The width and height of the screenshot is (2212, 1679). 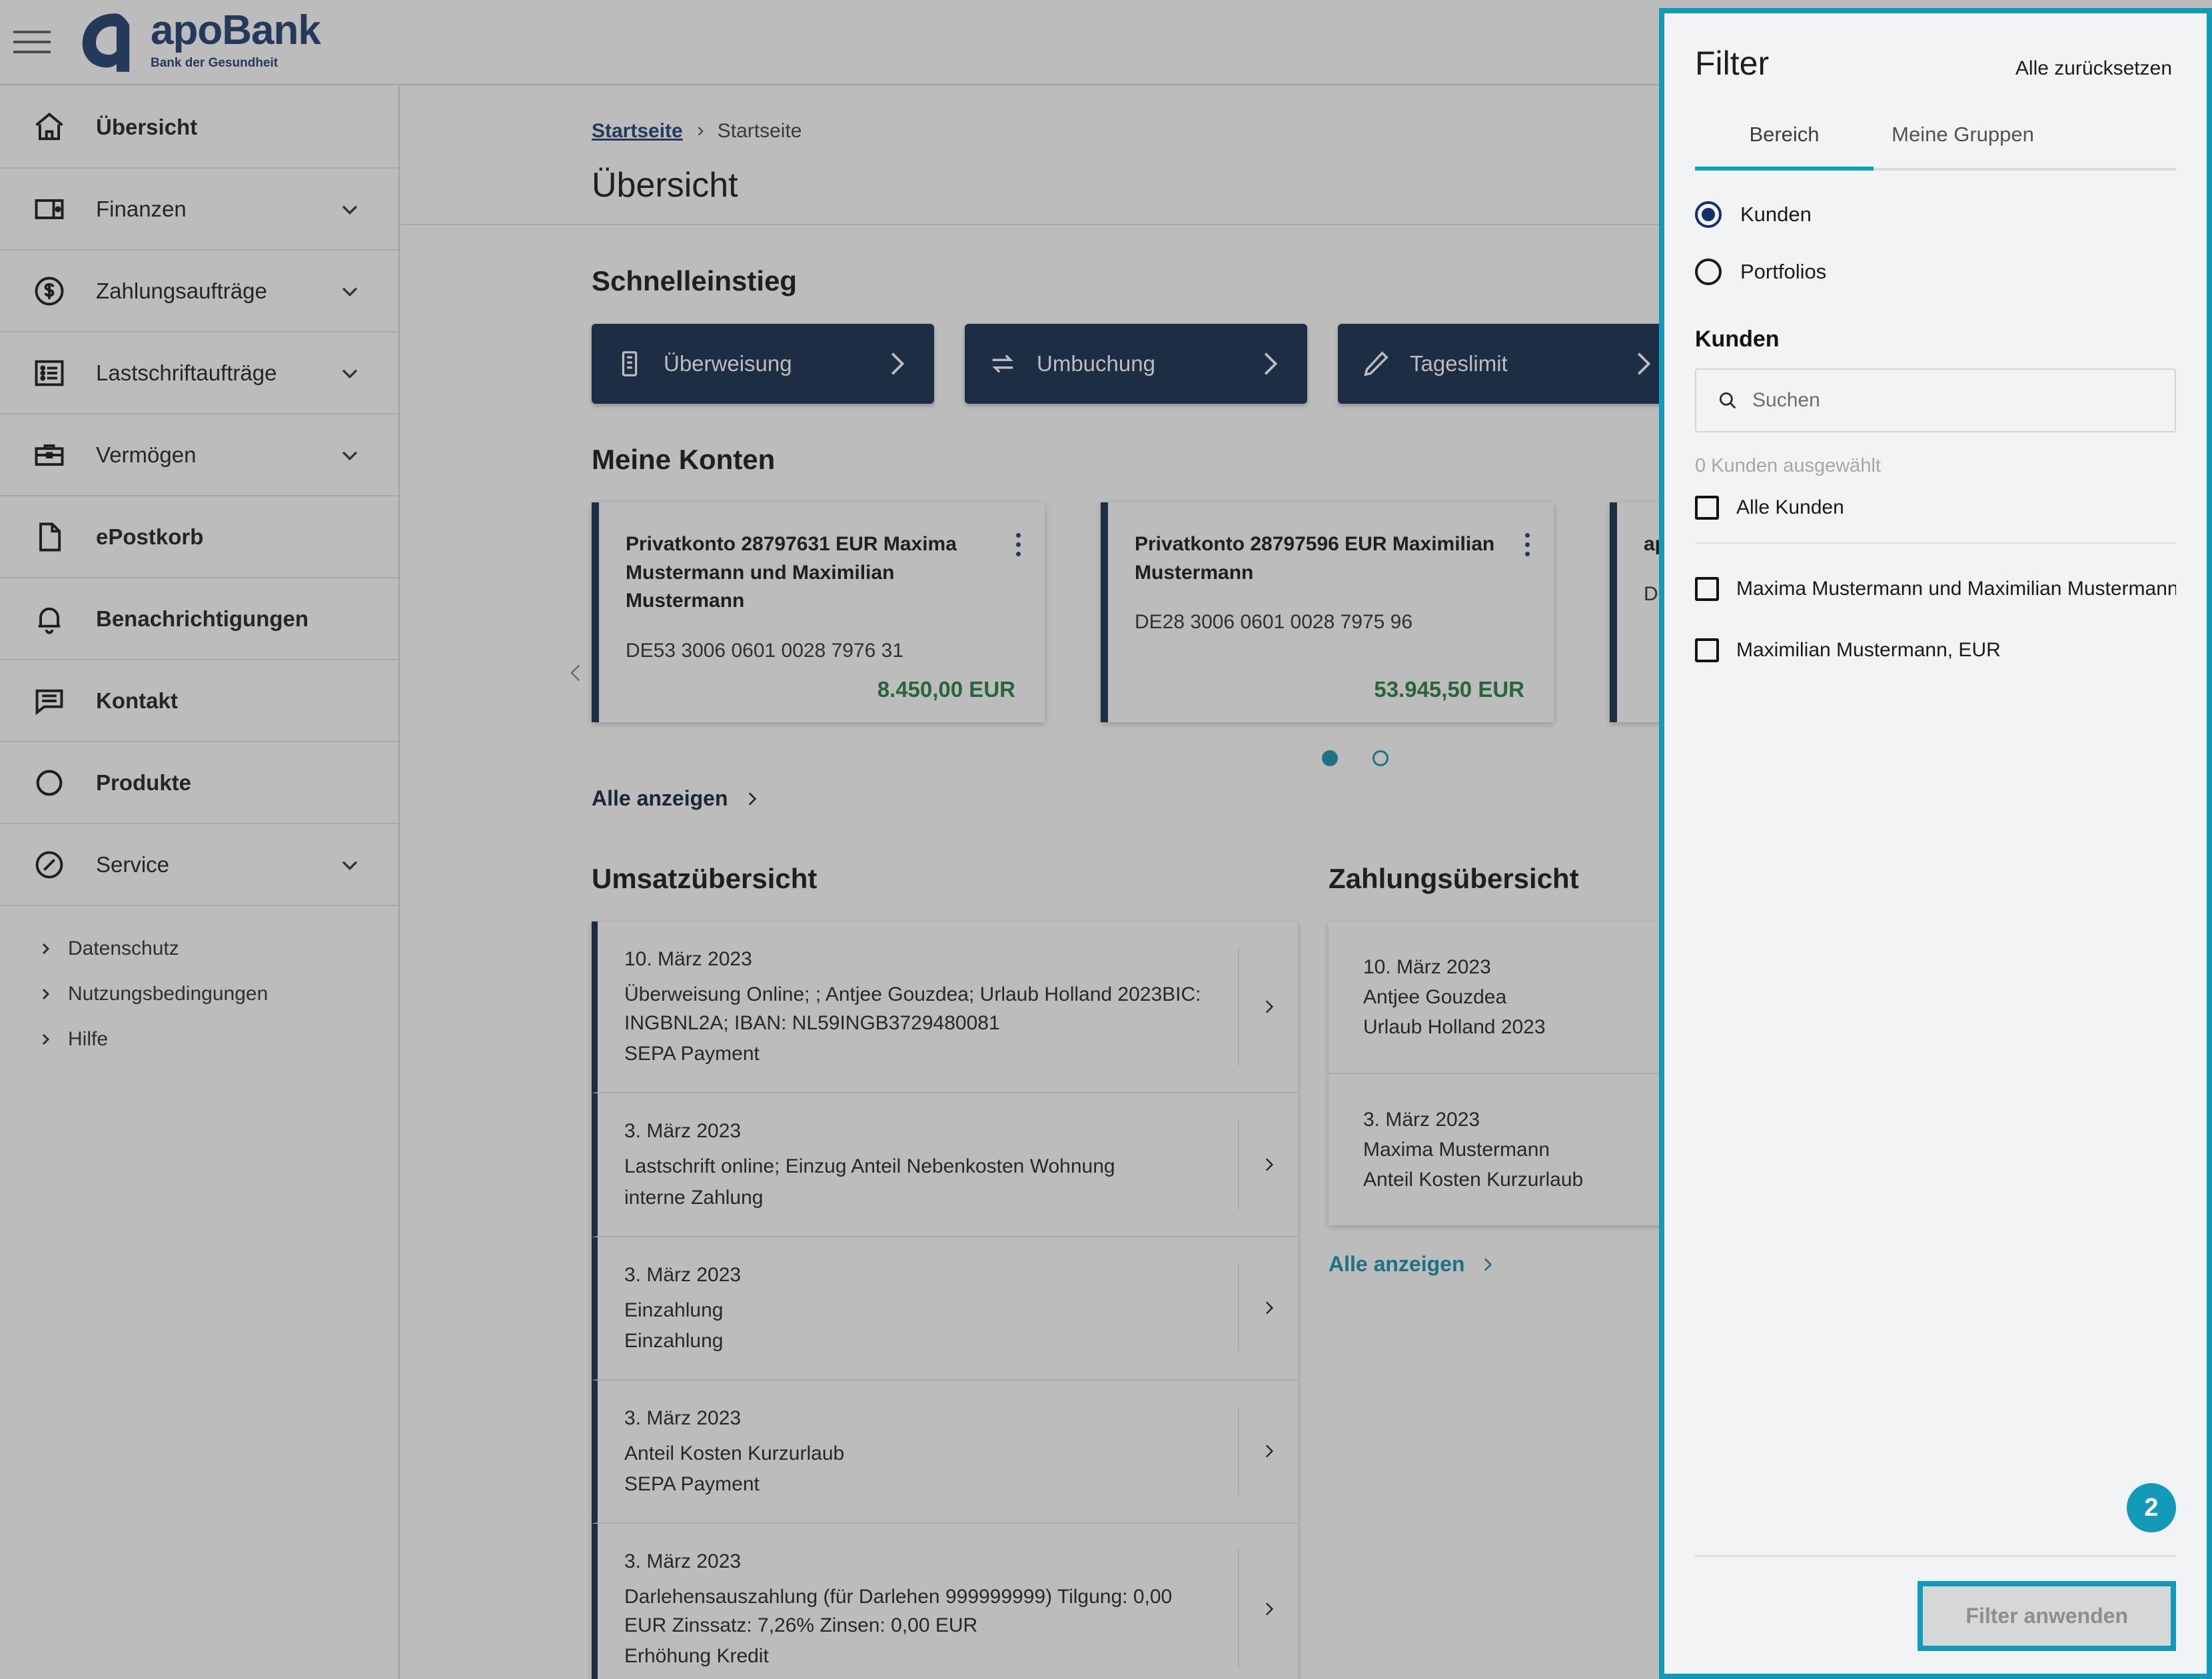 I want to click on sidebar-item-label: Lastschriftaufträge, so click(x=186, y=372).